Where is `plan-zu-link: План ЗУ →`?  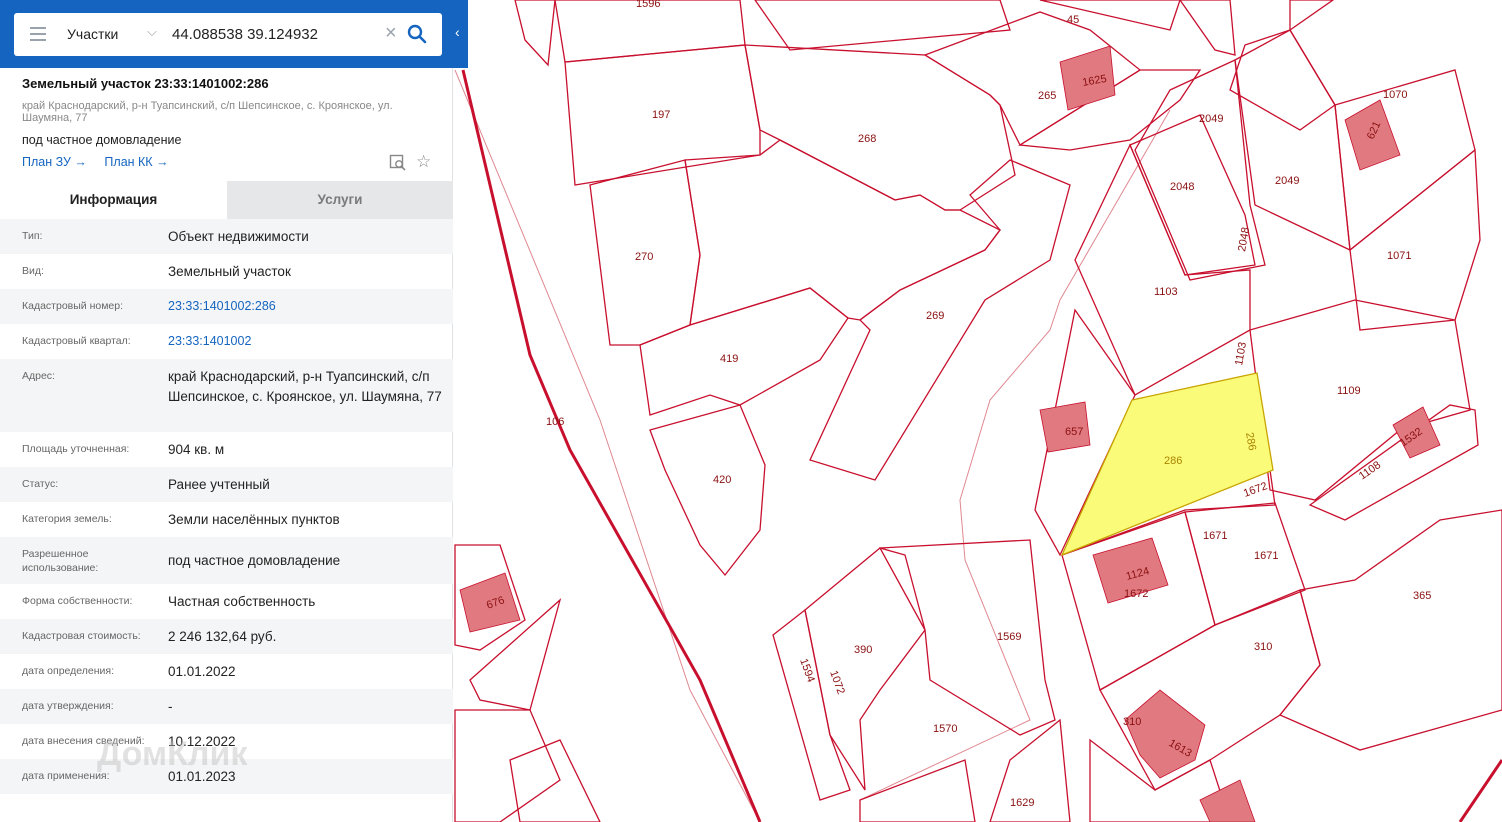 plan-zu-link: План ЗУ → is located at coordinates (54, 162).